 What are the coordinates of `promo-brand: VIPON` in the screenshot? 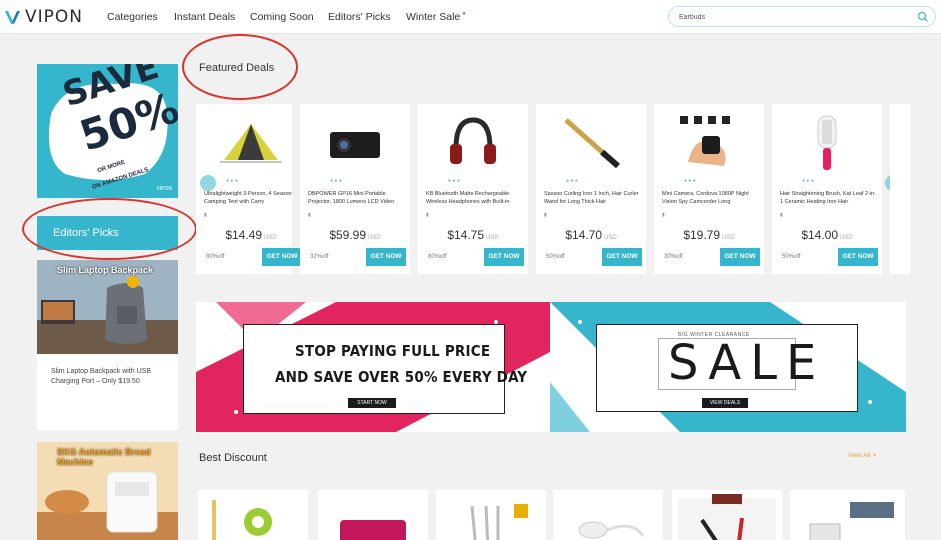 It's located at (164, 189).